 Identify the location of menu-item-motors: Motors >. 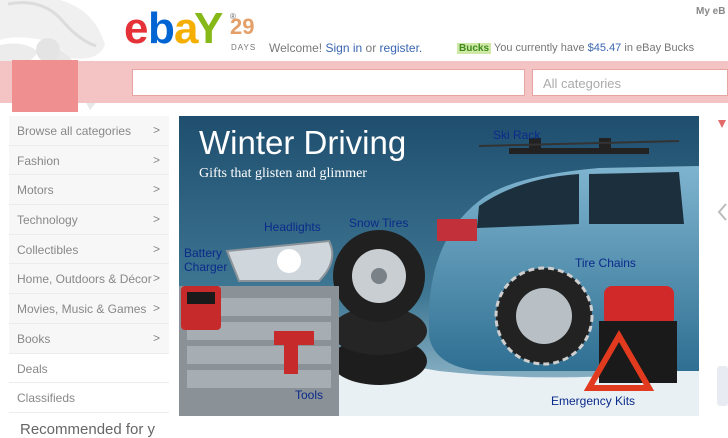
(89, 190).